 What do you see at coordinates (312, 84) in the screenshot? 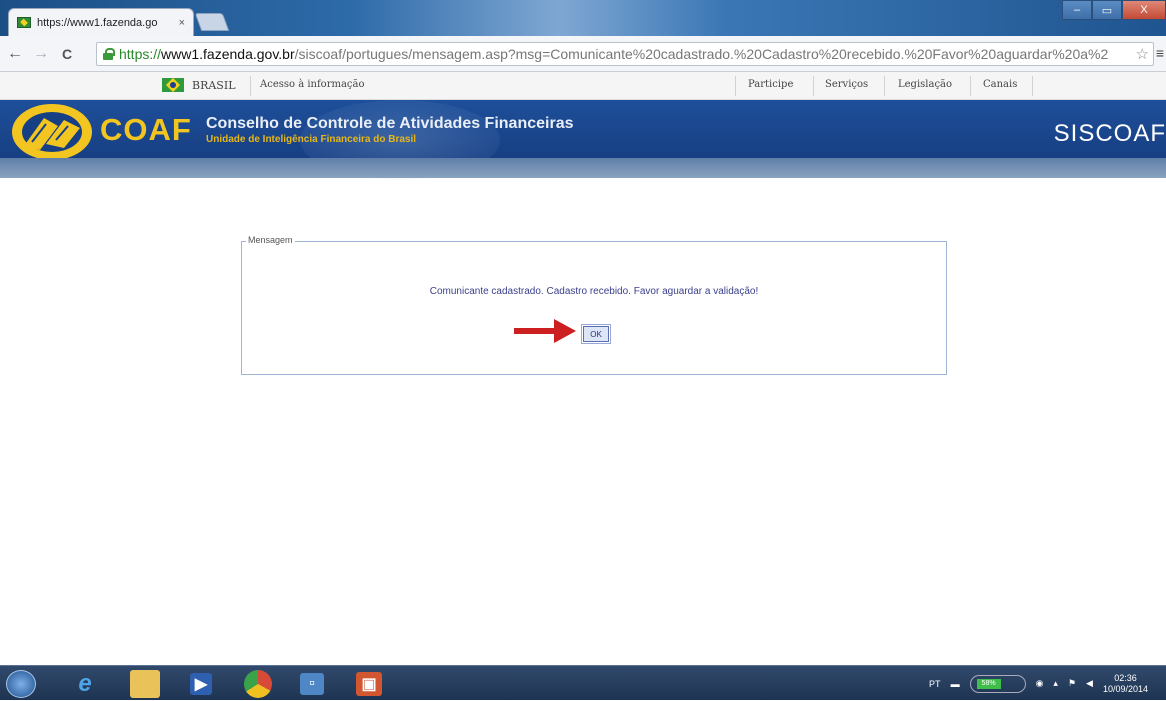
I see `access-info-link: Acesso à informação` at bounding box center [312, 84].